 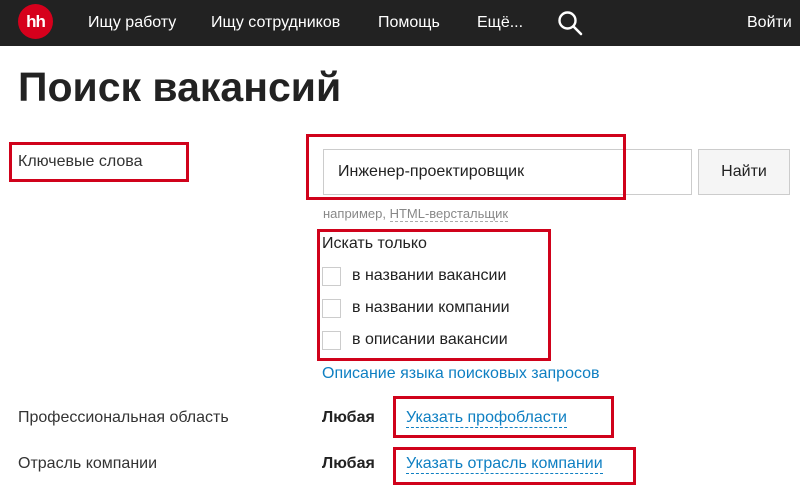 What do you see at coordinates (88, 463) in the screenshot?
I see `industry-label: Отрасль компании` at bounding box center [88, 463].